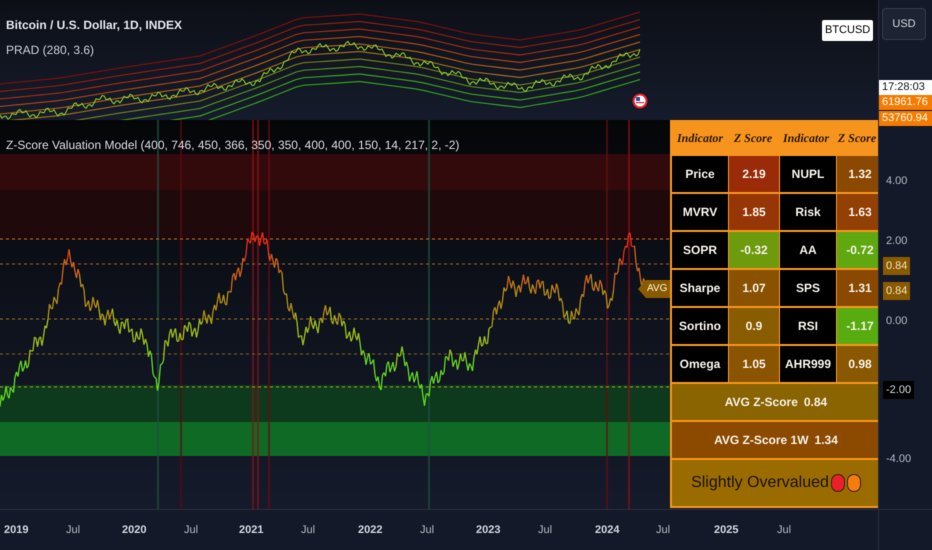  I want to click on scale-label: -4.00, so click(898, 459).